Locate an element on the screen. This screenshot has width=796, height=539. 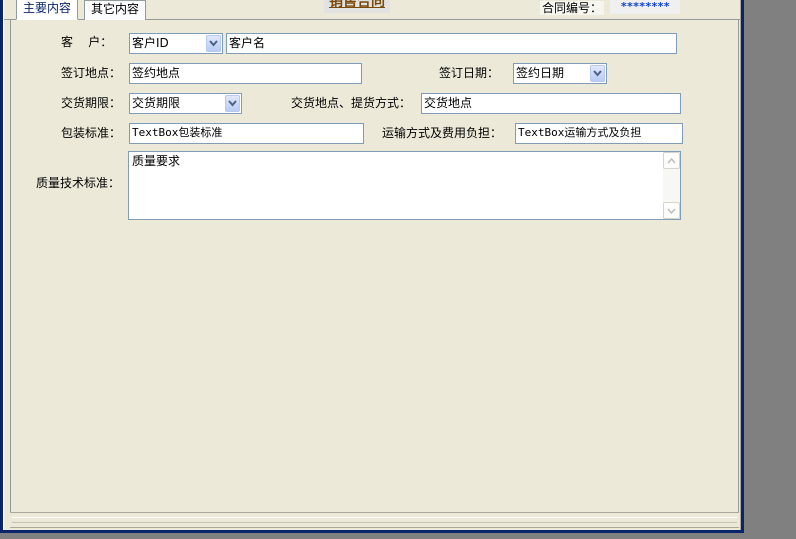
transport-label: 运输方式及费用负担： is located at coordinates (442, 133).